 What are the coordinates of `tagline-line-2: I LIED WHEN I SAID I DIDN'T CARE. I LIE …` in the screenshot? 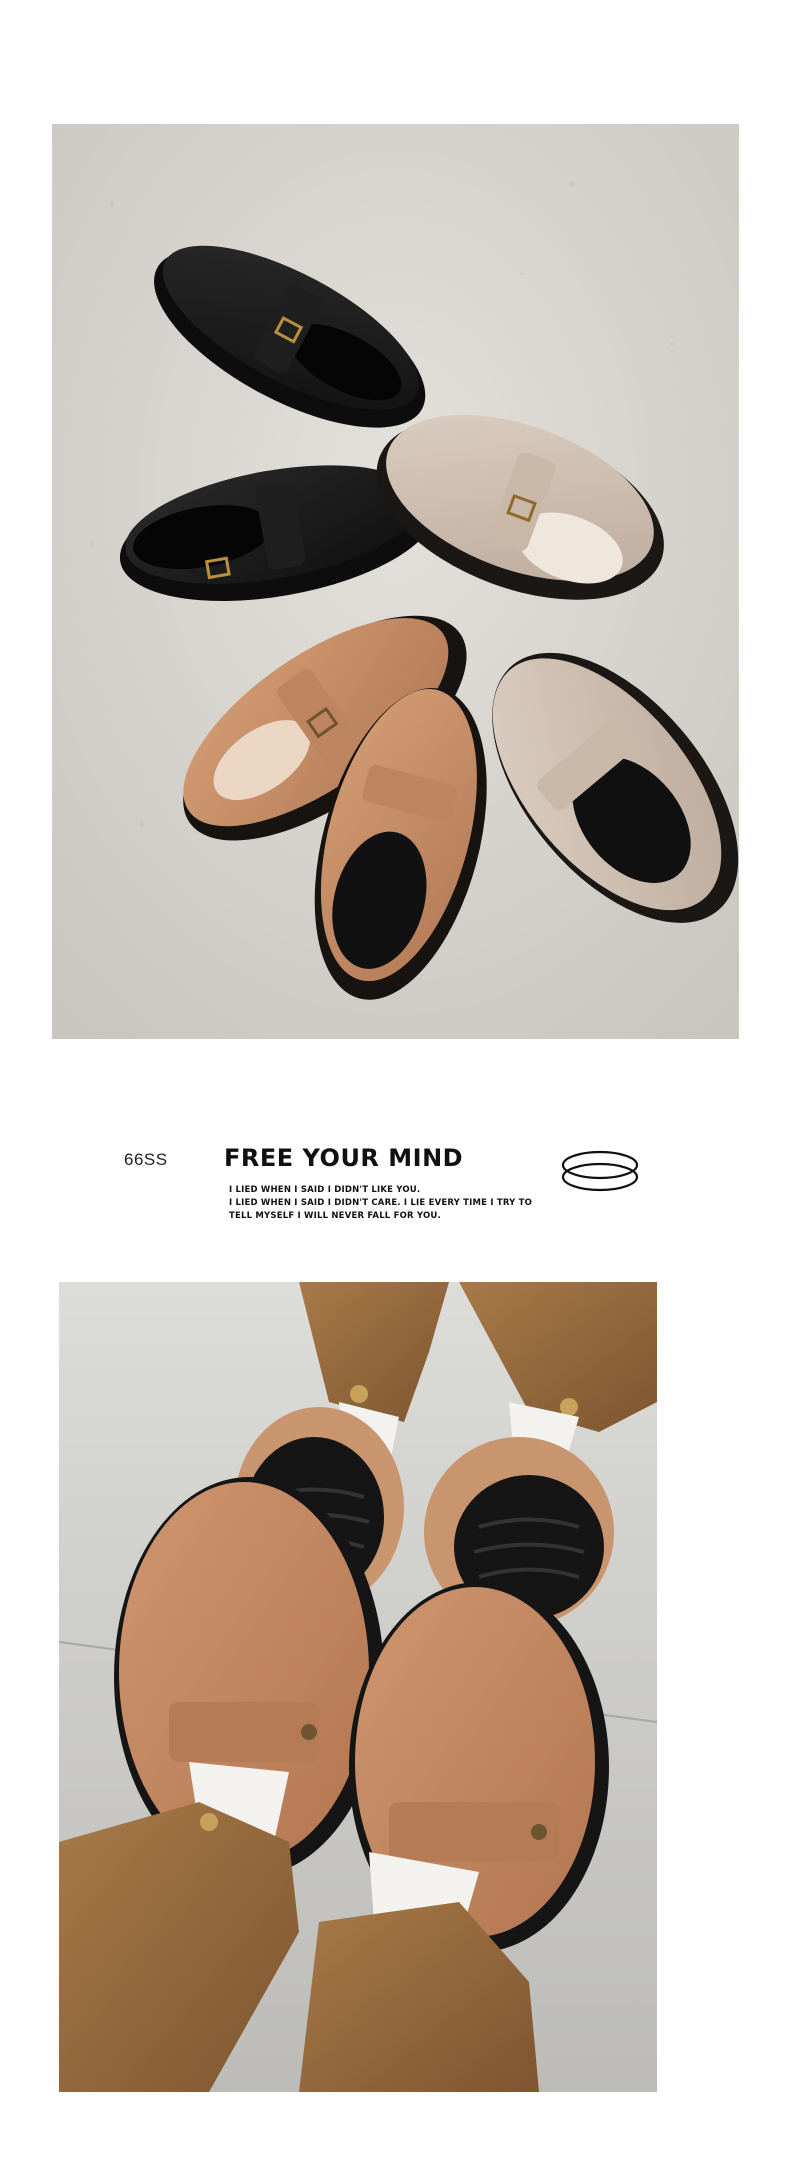 It's located at (381, 1203).